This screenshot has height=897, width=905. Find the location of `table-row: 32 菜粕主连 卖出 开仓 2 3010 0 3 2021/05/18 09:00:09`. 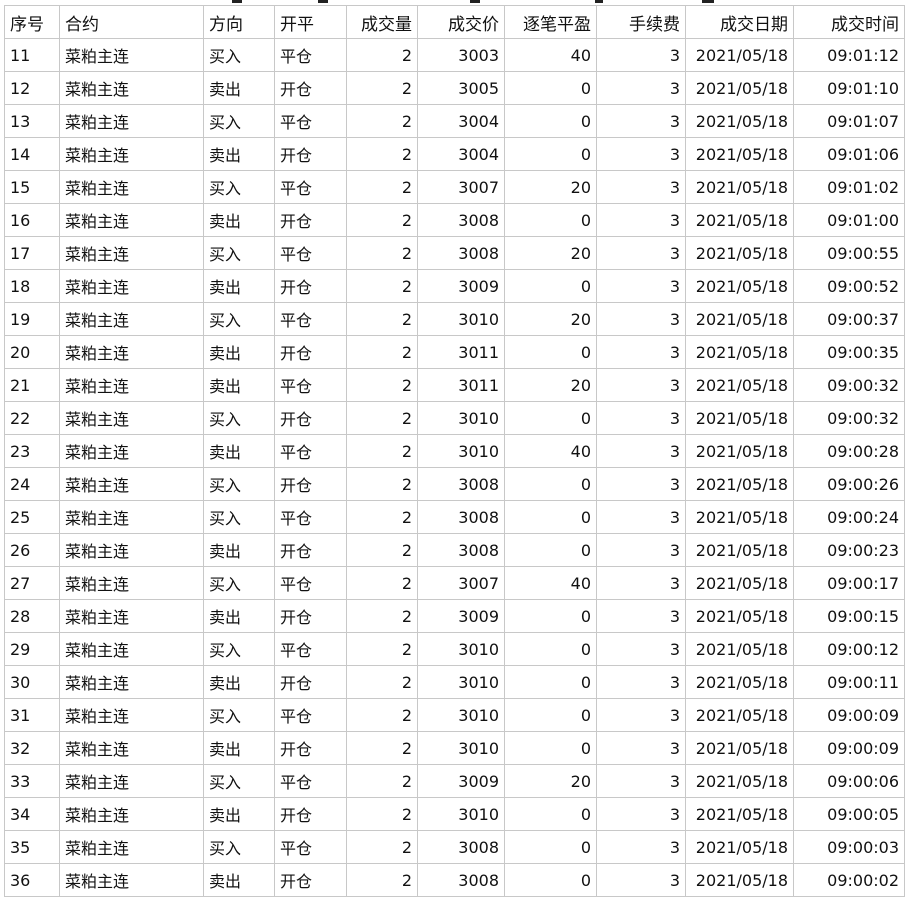

table-row: 32 菜粕主连 卖出 开仓 2 3010 0 3 2021/05/18 09:00:09 is located at coordinates (454, 748).